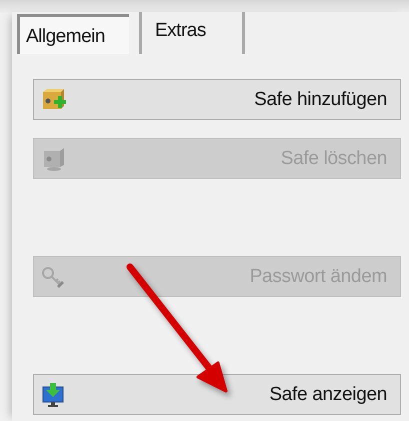 The height and width of the screenshot is (421, 409). What do you see at coordinates (73, 34) in the screenshot?
I see `tab: Allgemein` at bounding box center [73, 34].